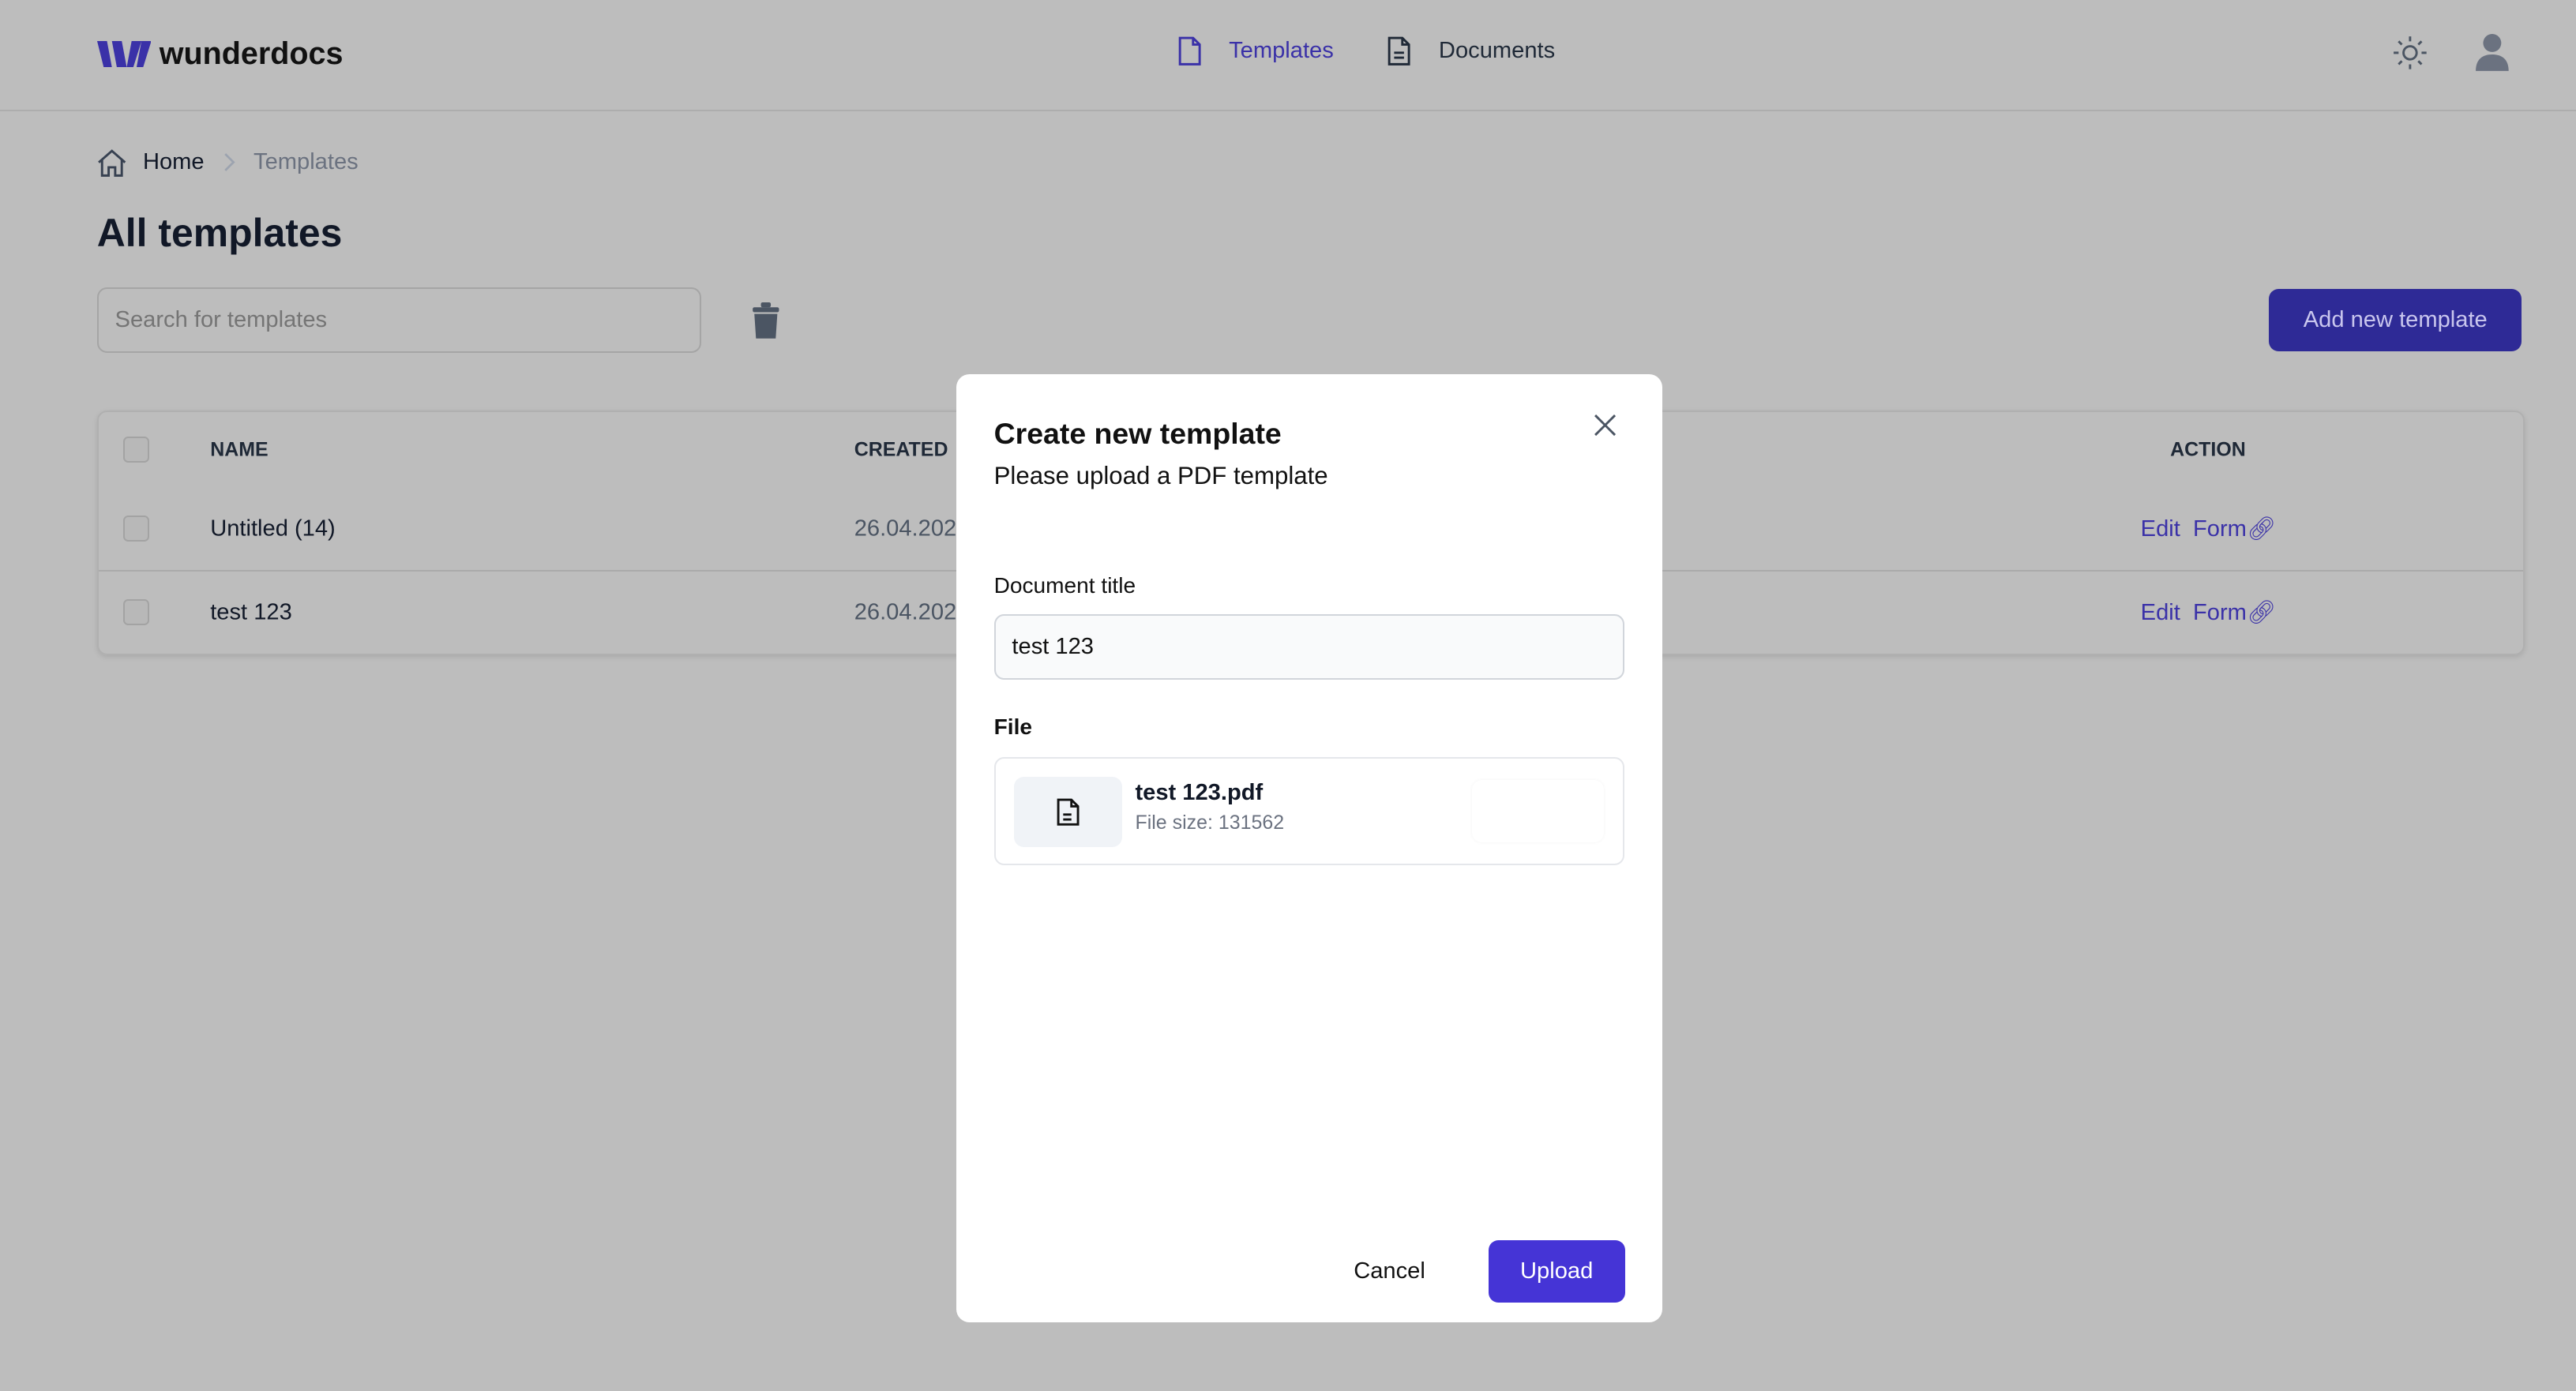 The image size is (2576, 1391). What do you see at coordinates (239, 449) in the screenshot?
I see `header-name: NAME` at bounding box center [239, 449].